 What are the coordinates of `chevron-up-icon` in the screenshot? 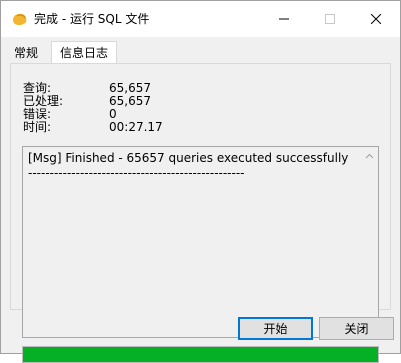 It's located at (369, 155).